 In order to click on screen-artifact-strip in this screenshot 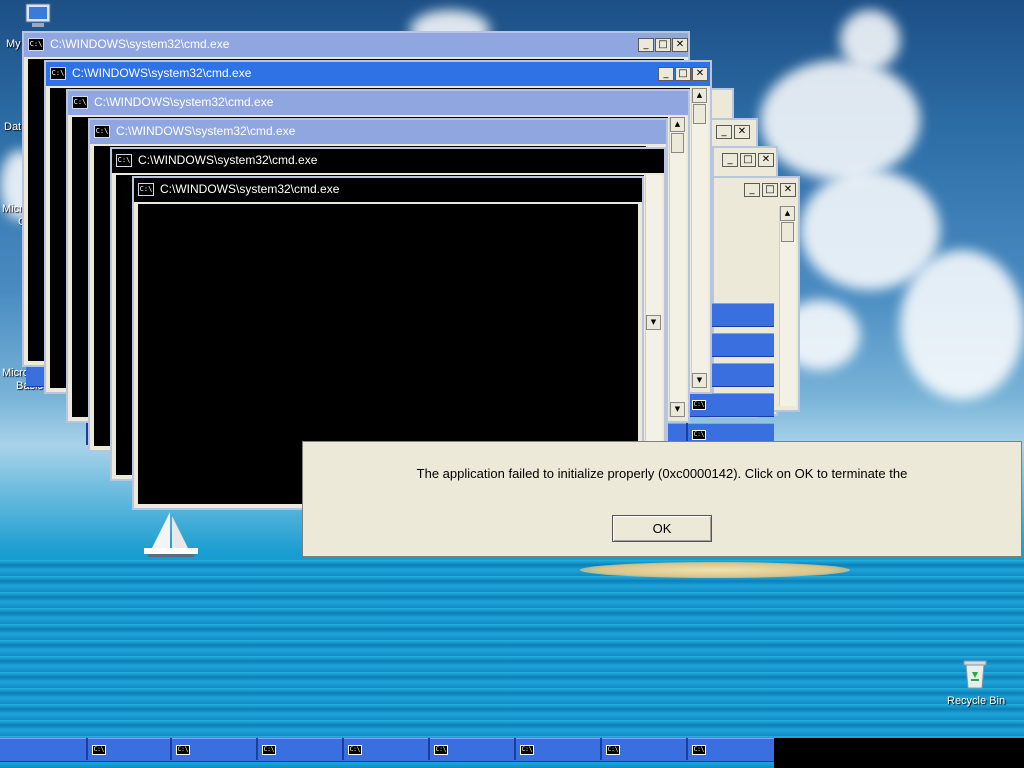, I will do `click(899, 753)`.